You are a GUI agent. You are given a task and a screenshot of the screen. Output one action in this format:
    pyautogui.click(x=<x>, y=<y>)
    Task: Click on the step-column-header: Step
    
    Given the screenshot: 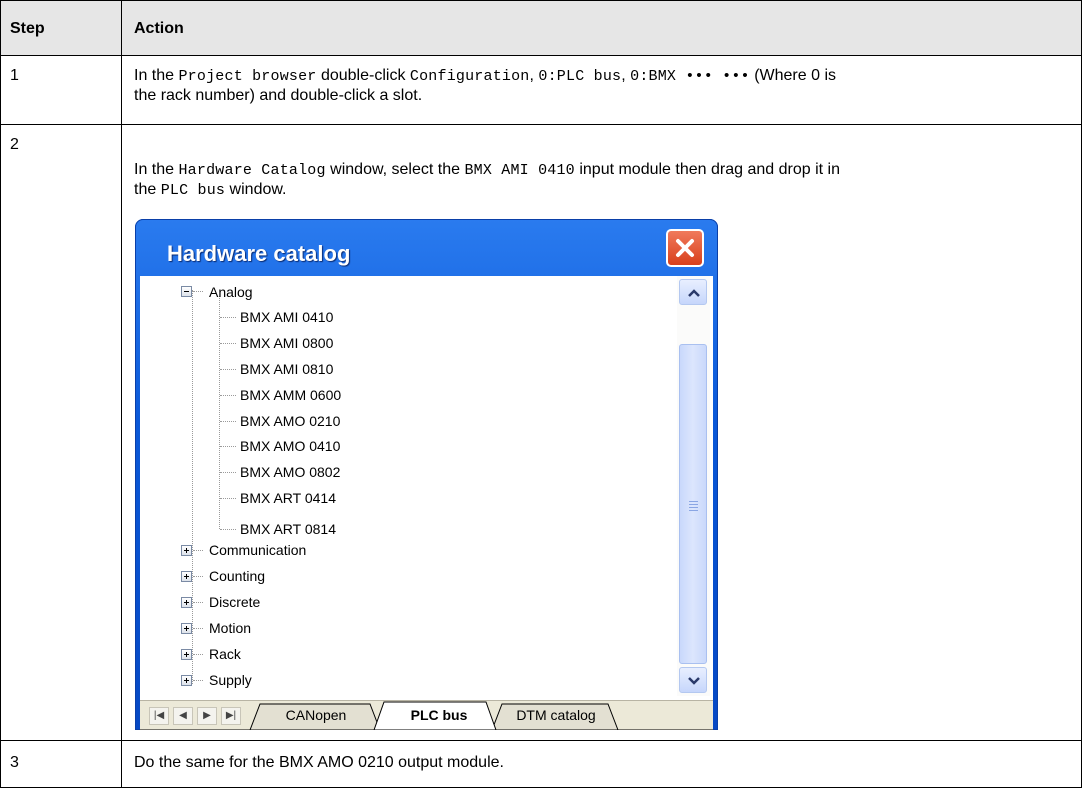 What is the action you would take?
    pyautogui.click(x=27, y=28)
    